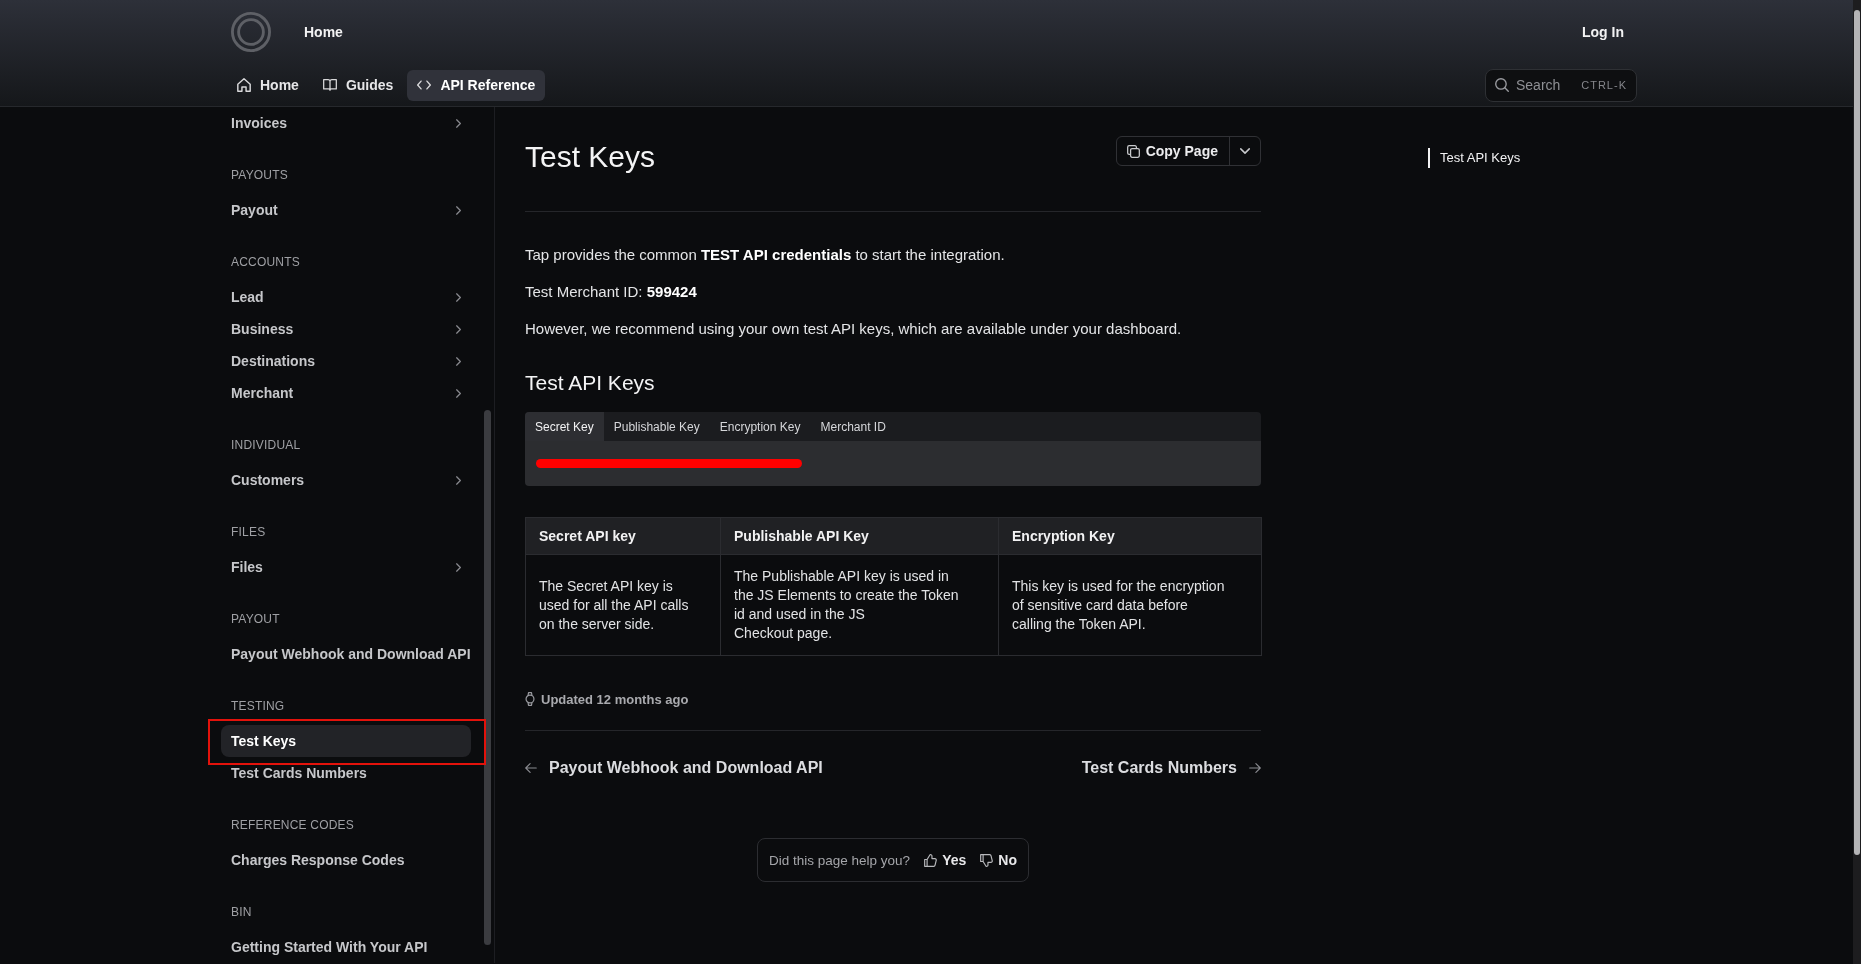  Describe the element at coordinates (931, 860) in the screenshot. I see `thumbs-up-icon` at that location.